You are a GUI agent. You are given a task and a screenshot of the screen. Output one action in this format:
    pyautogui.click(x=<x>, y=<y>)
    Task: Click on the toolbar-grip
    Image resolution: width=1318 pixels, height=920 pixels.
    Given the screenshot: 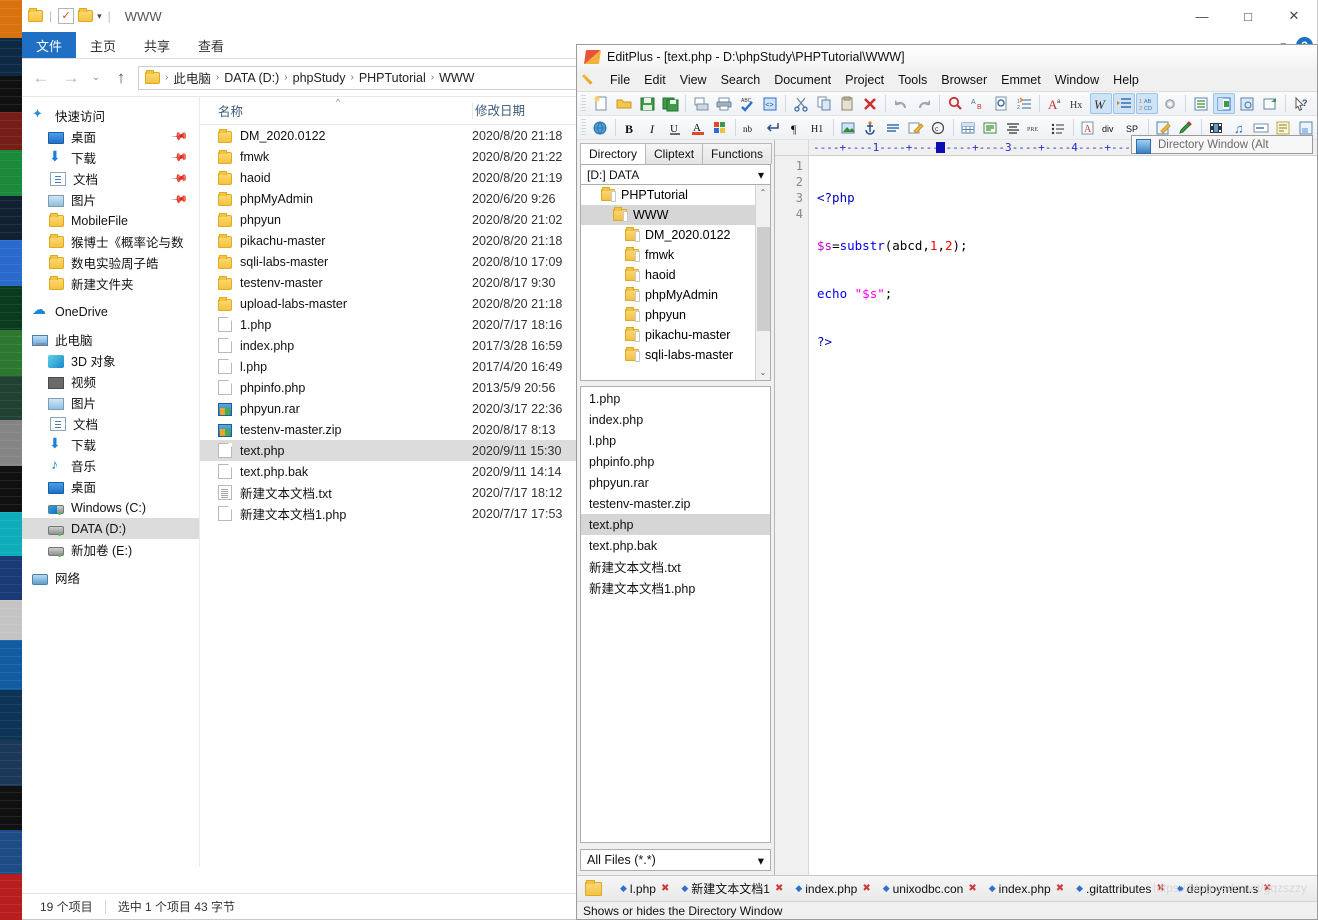 What is the action you would take?
    pyautogui.click(x=583, y=127)
    